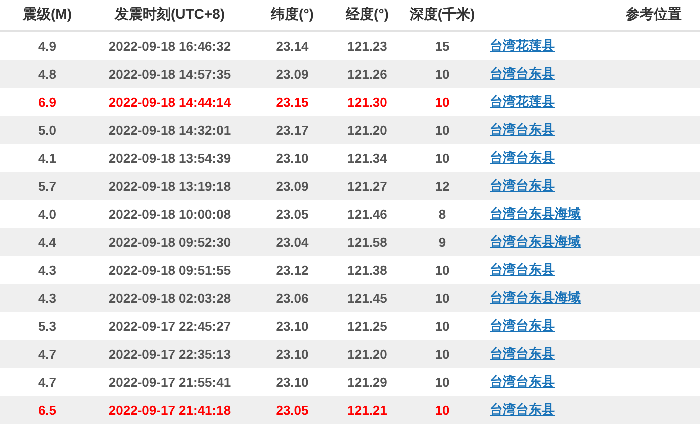 Image resolution: width=700 pixels, height=424 pixels. What do you see at coordinates (170, 158) in the screenshot?
I see `table-cell: 2022-09-18 13:54:39` at bounding box center [170, 158].